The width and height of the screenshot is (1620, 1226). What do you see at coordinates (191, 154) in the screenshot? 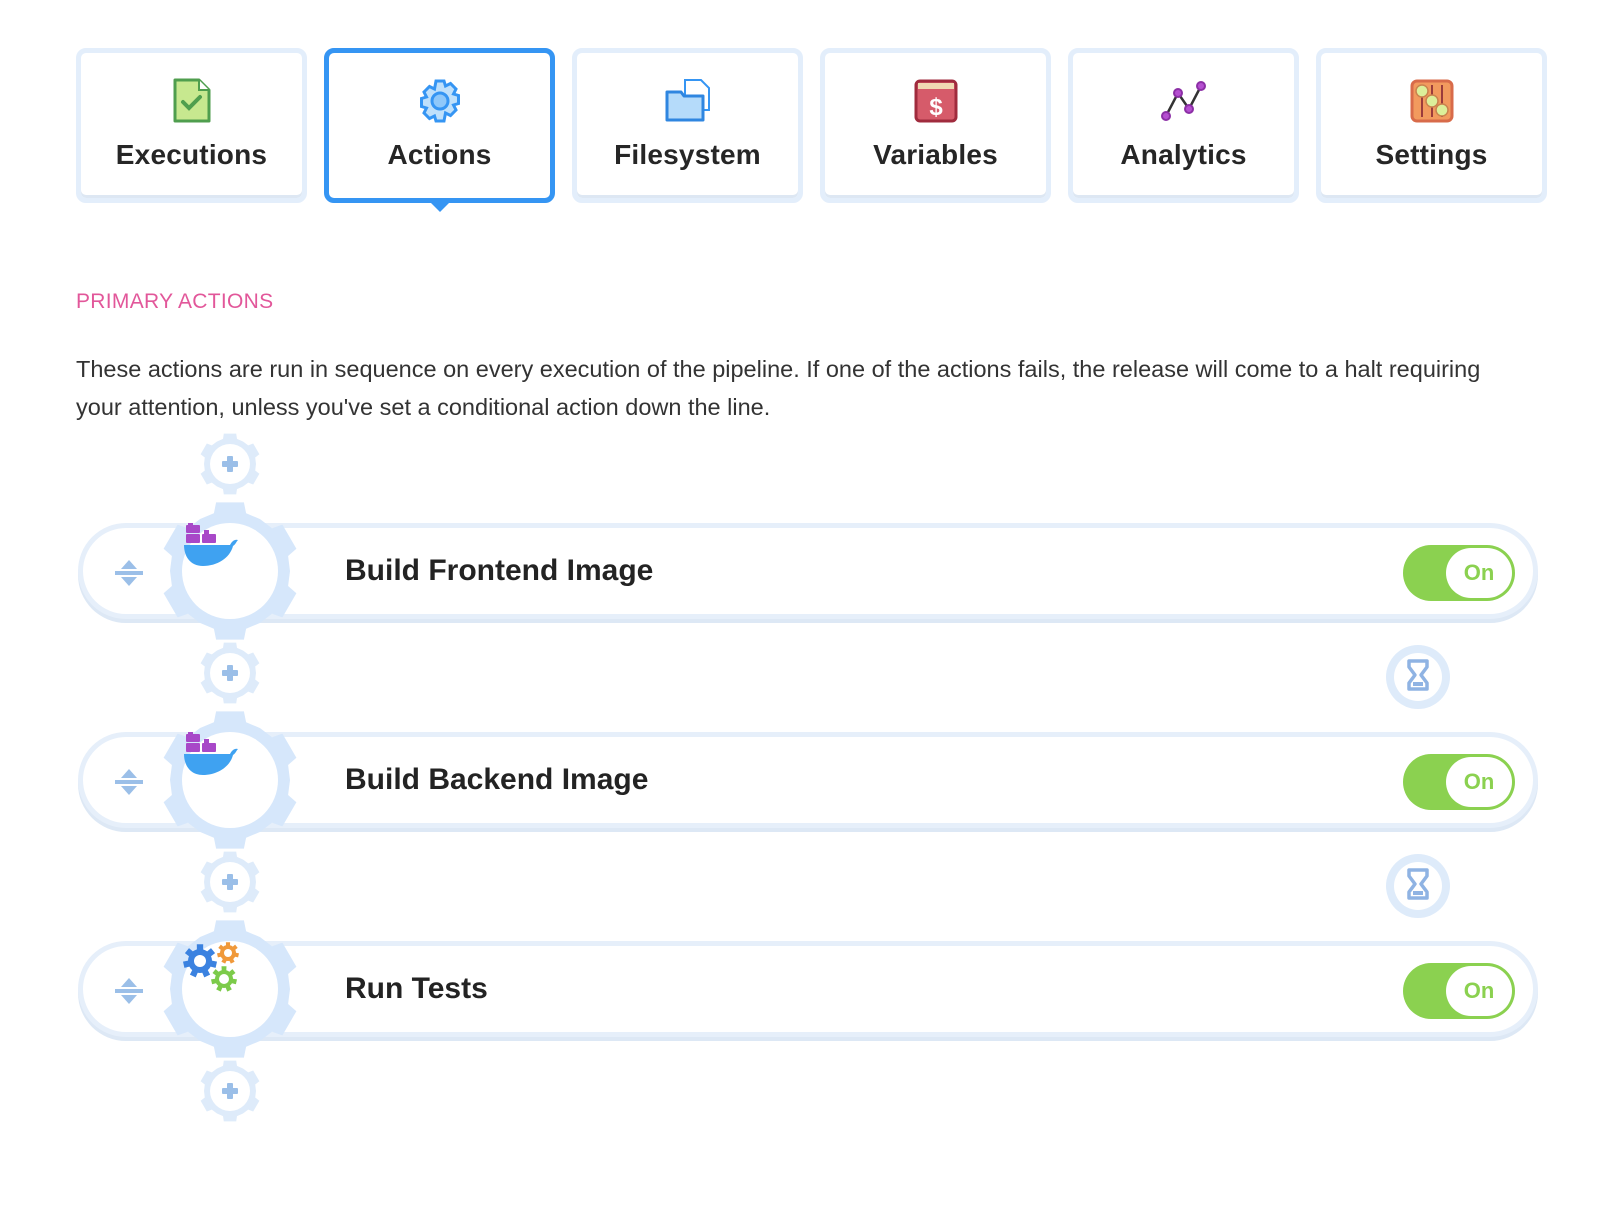
I see `tab-label: Executions` at bounding box center [191, 154].